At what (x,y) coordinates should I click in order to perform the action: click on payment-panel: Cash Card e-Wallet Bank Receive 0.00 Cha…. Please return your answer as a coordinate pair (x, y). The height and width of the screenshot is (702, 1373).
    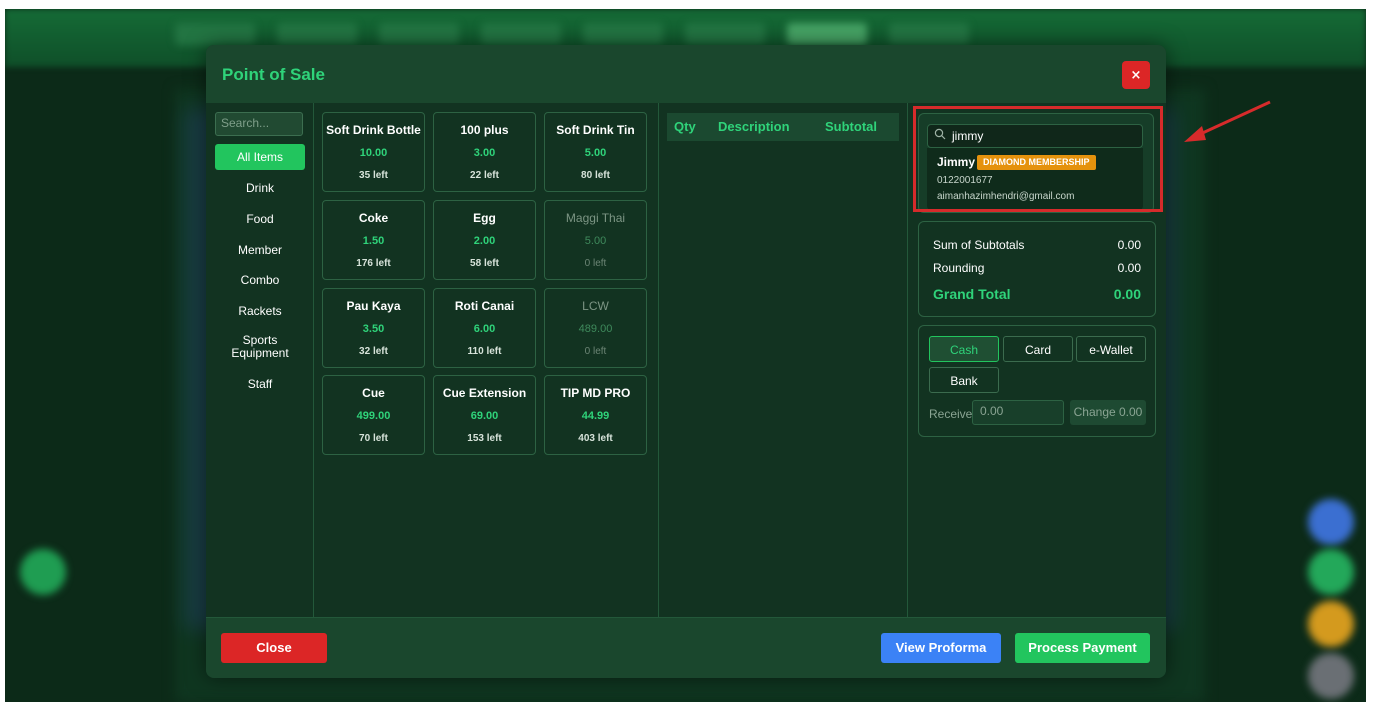
    Looking at the image, I should click on (1037, 381).